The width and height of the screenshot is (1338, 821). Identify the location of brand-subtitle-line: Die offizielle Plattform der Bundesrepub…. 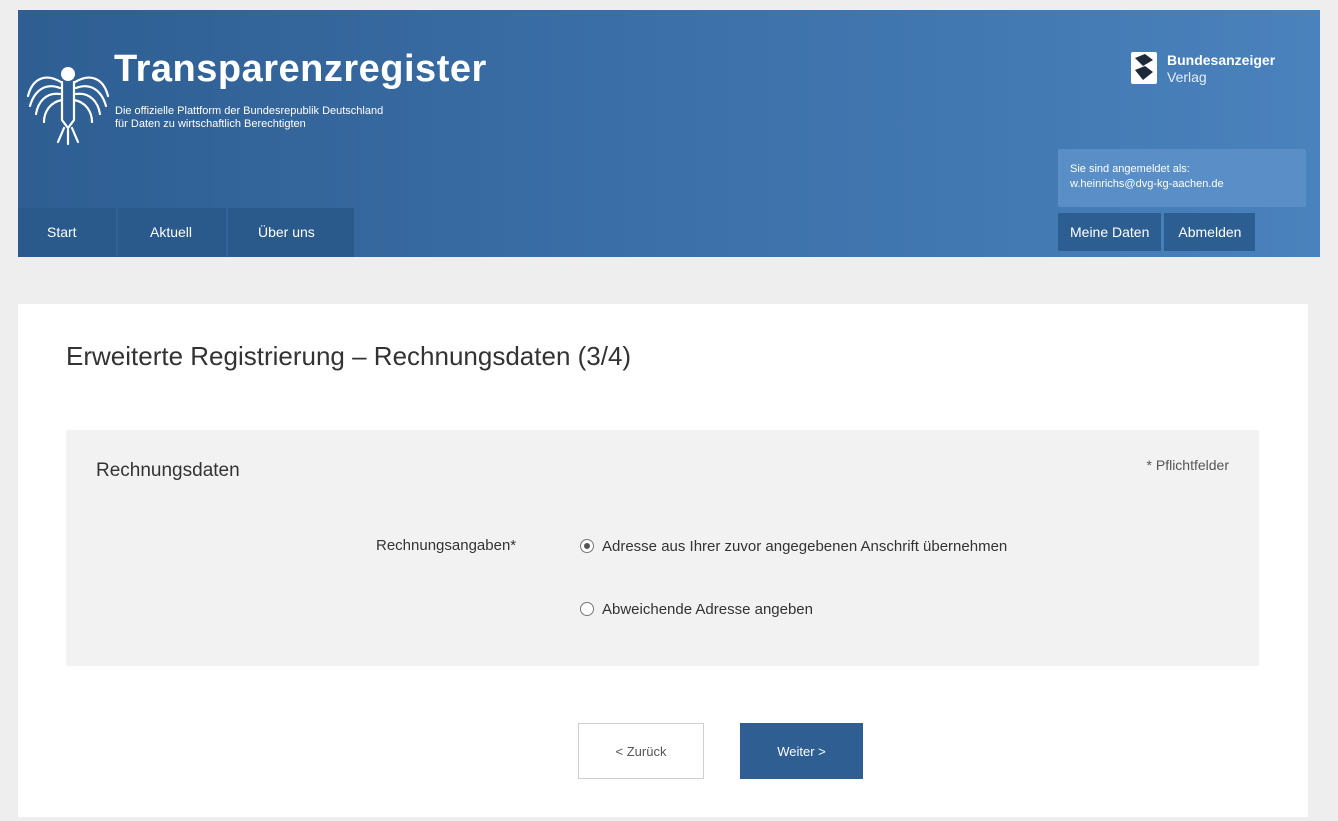
(249, 111).